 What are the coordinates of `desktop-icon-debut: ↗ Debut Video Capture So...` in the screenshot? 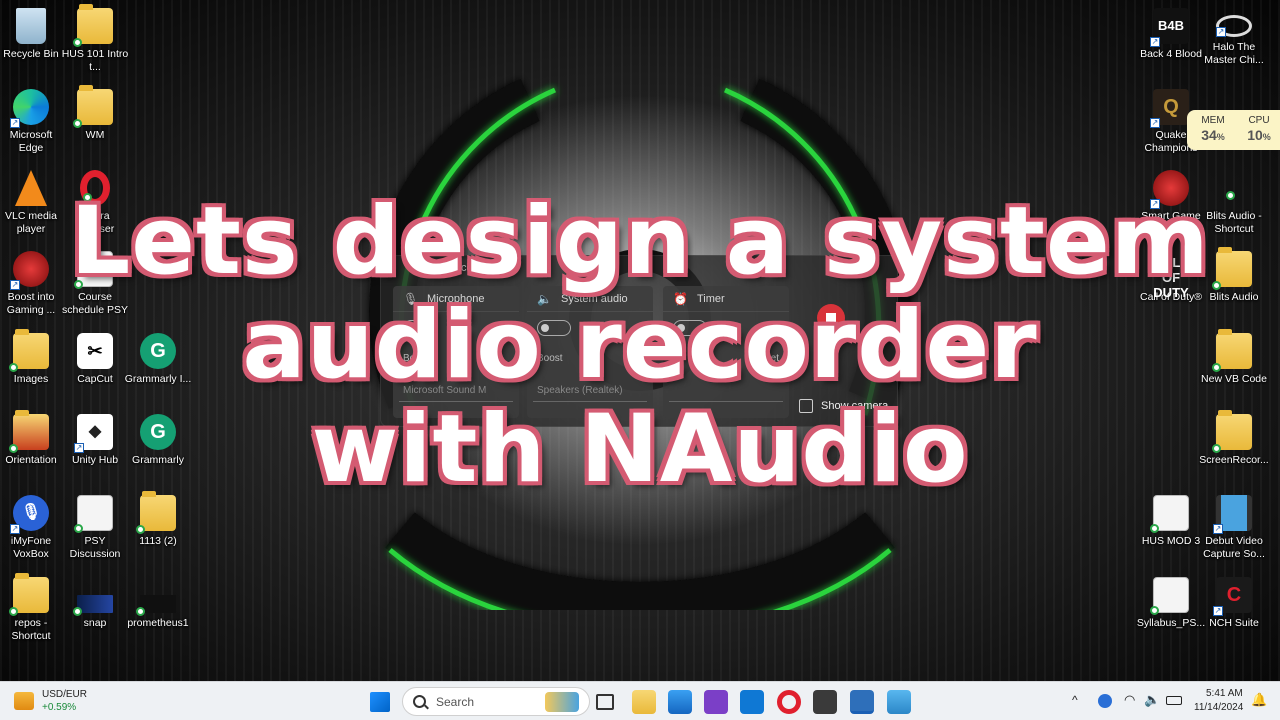 It's located at (1234, 528).